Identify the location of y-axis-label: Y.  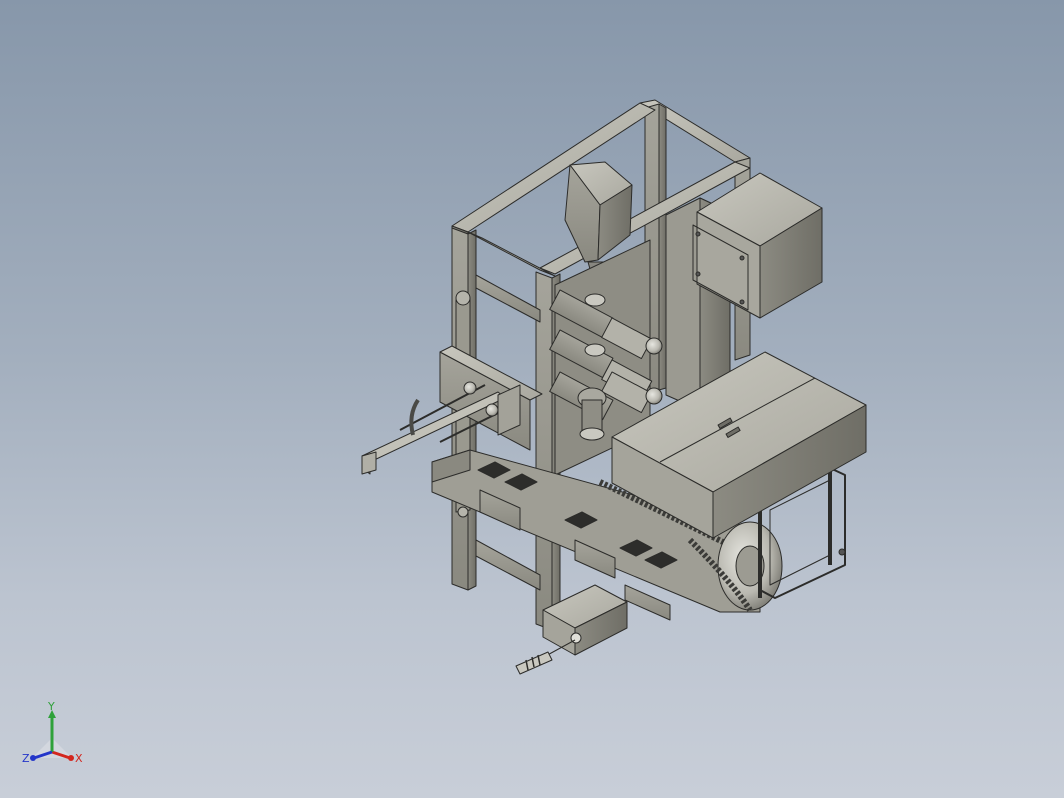
(51, 706).